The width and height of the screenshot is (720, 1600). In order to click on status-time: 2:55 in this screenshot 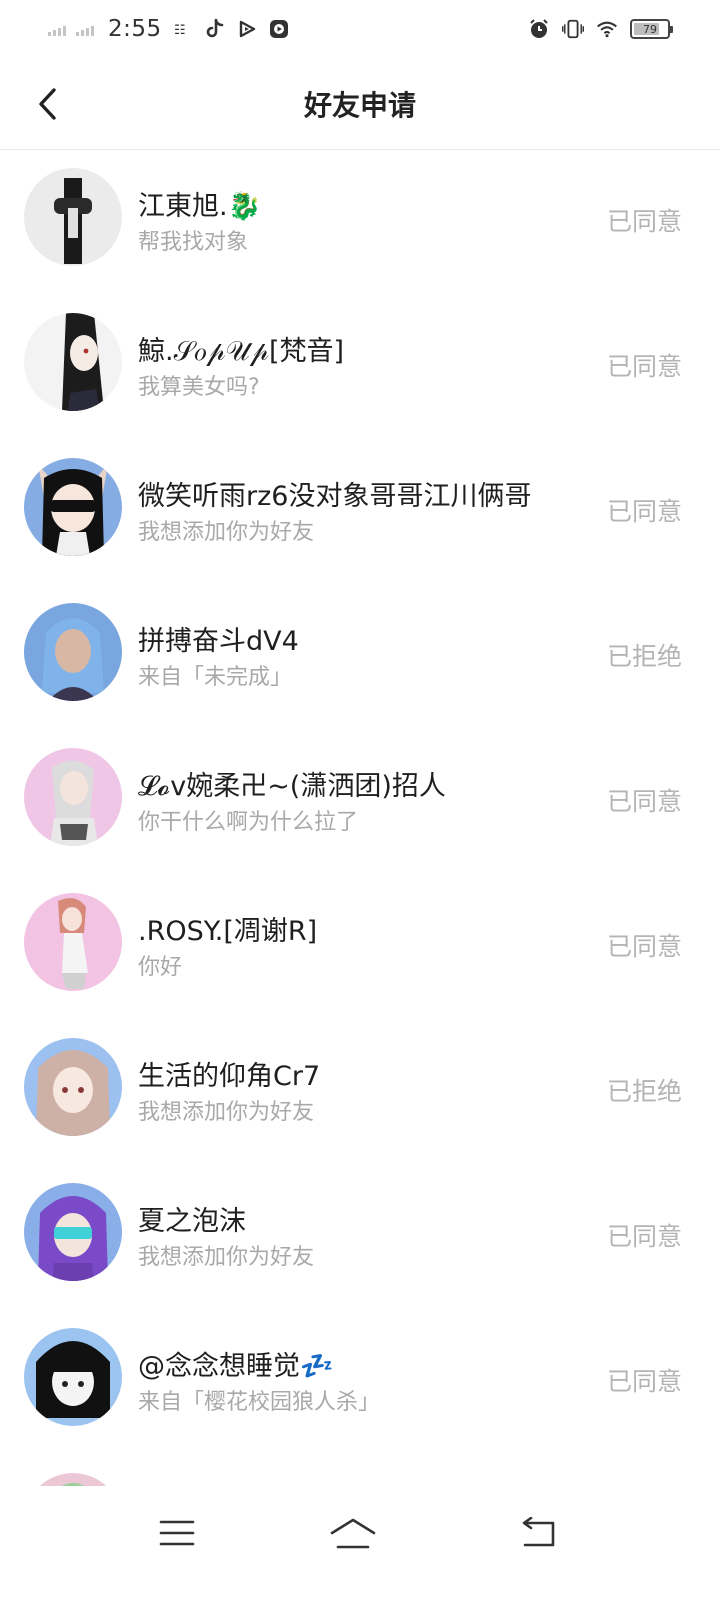, I will do `click(135, 29)`.